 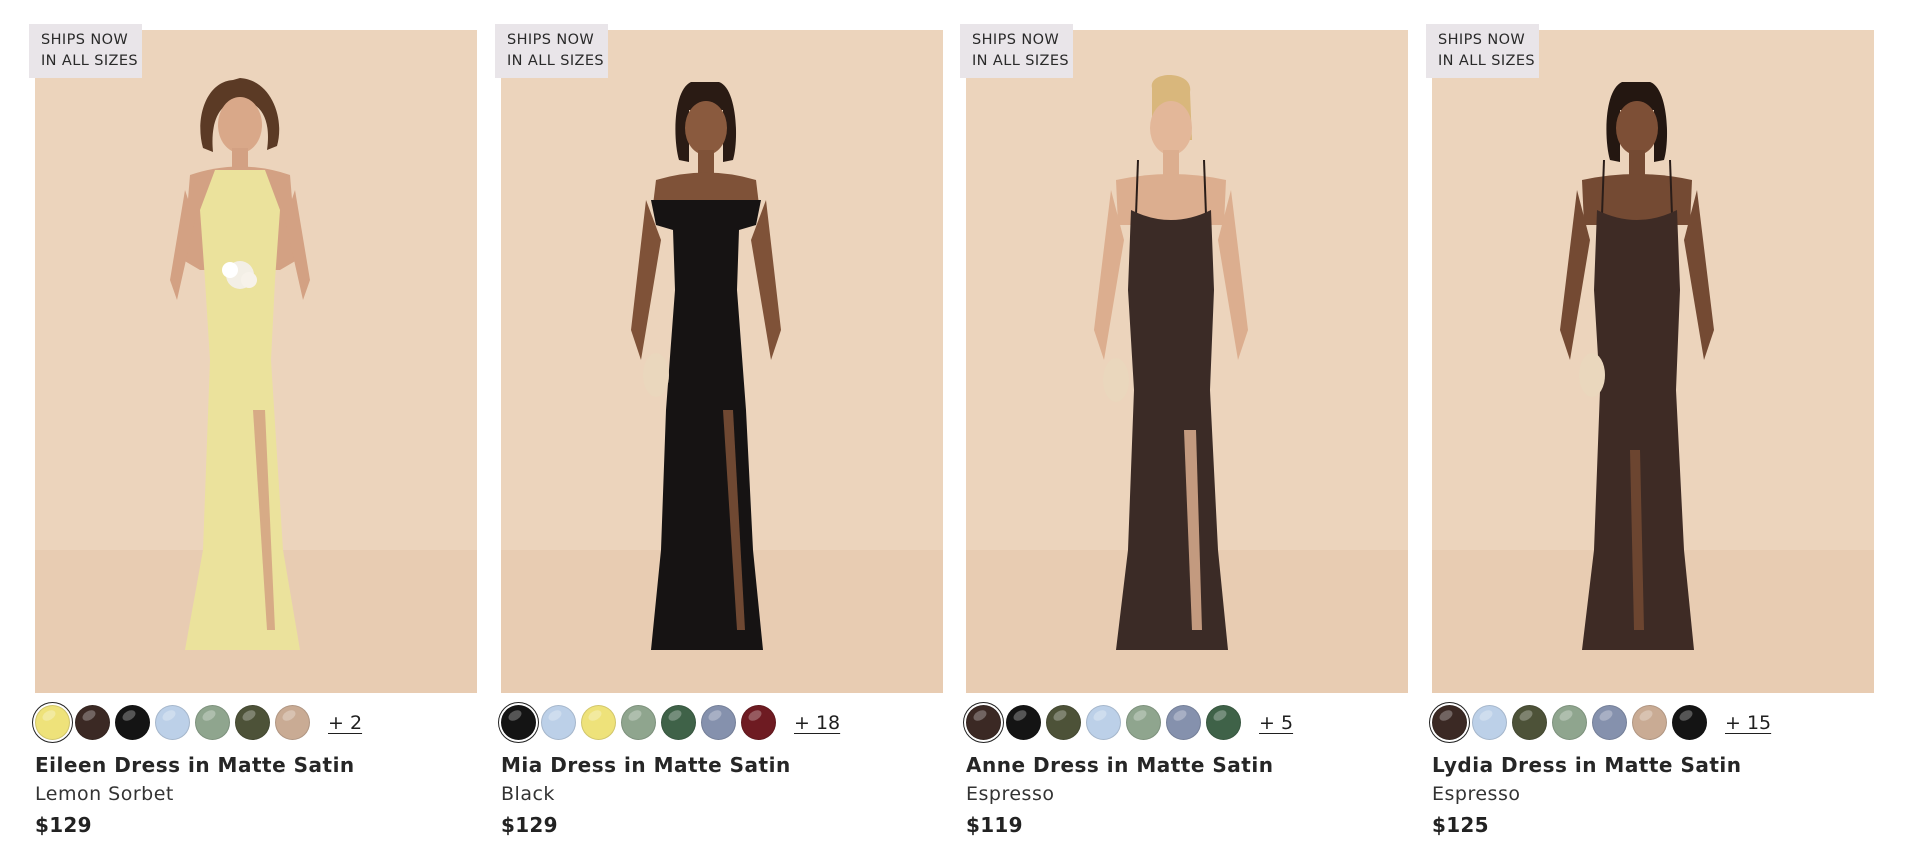 What do you see at coordinates (817, 723) in the screenshot?
I see `more-colors-link: + 18` at bounding box center [817, 723].